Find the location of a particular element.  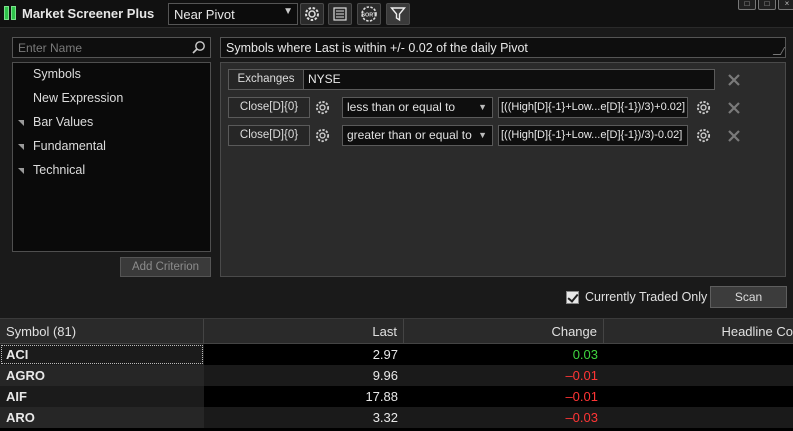

settings-button is located at coordinates (312, 14).